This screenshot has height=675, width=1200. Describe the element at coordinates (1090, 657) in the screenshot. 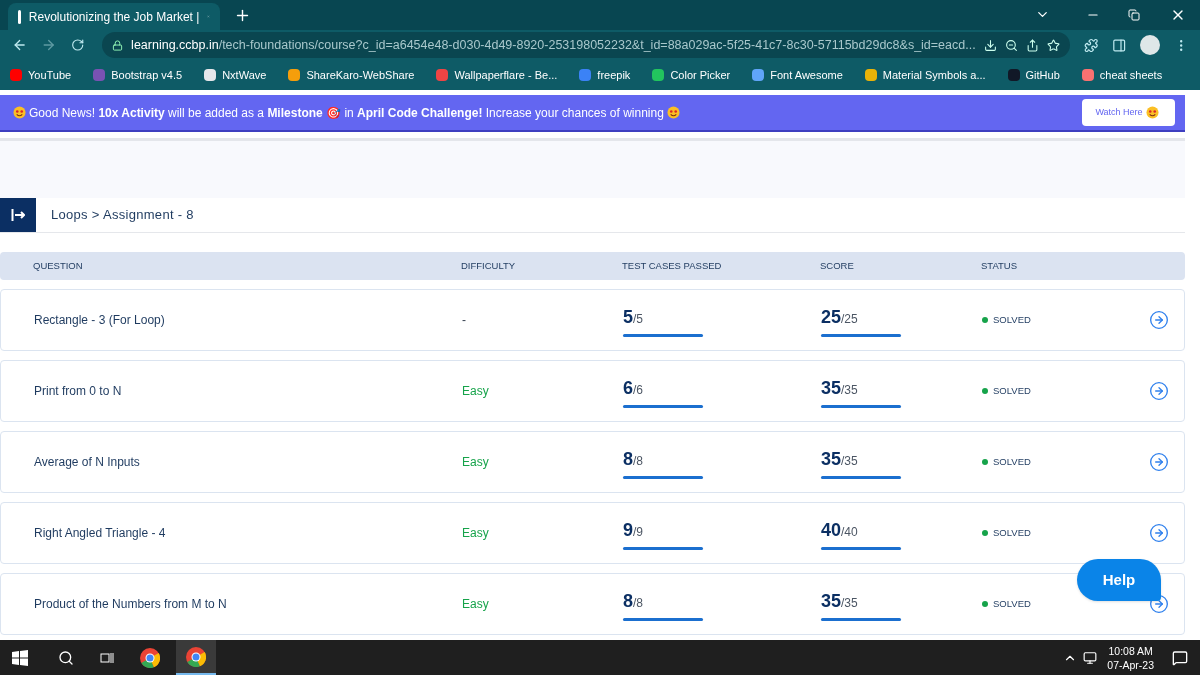

I see `network-icon` at that location.